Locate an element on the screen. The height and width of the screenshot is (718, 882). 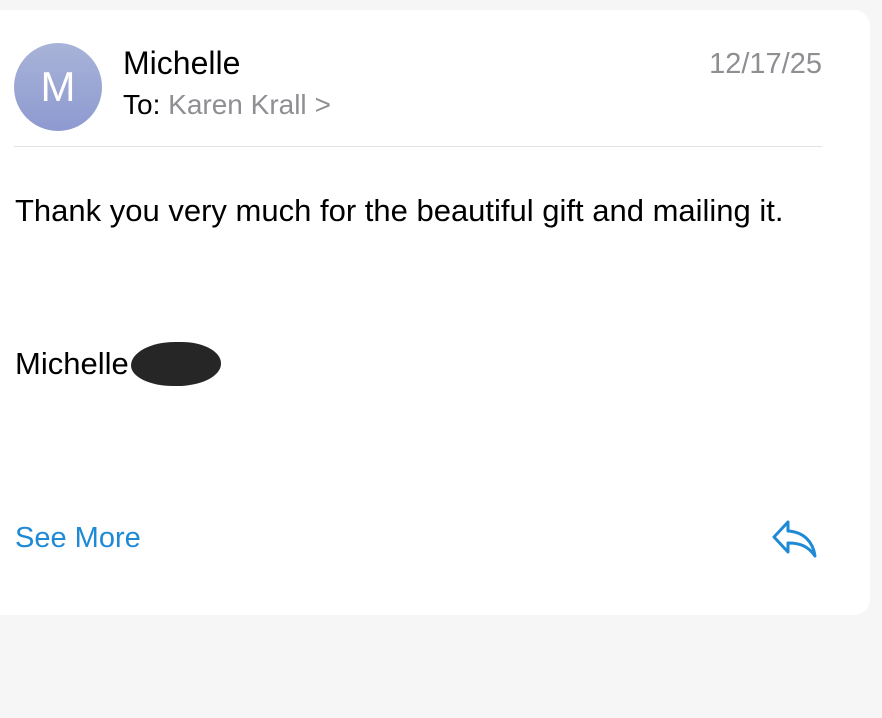
sender-avatar: M is located at coordinates (58, 87).